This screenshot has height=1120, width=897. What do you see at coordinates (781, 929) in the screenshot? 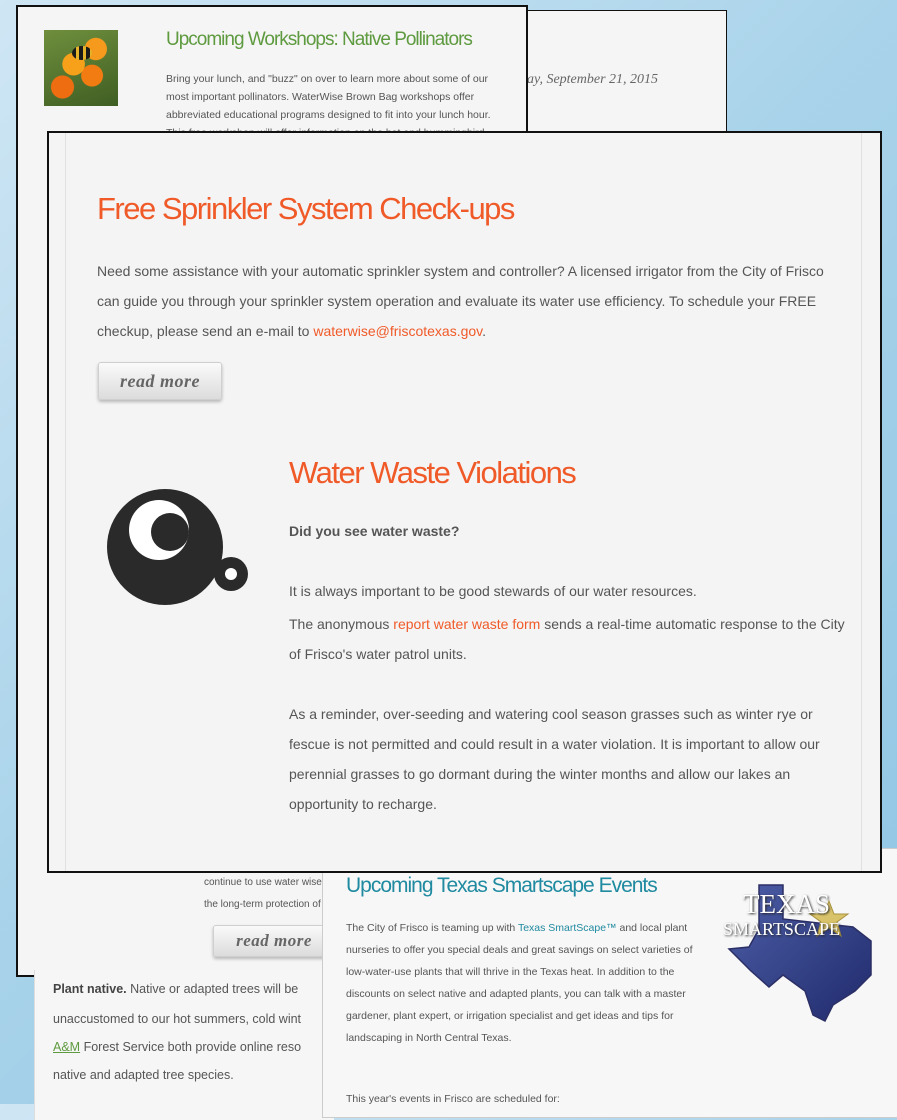
I see `logo-text-smartscape: SMARTSCAPE` at bounding box center [781, 929].